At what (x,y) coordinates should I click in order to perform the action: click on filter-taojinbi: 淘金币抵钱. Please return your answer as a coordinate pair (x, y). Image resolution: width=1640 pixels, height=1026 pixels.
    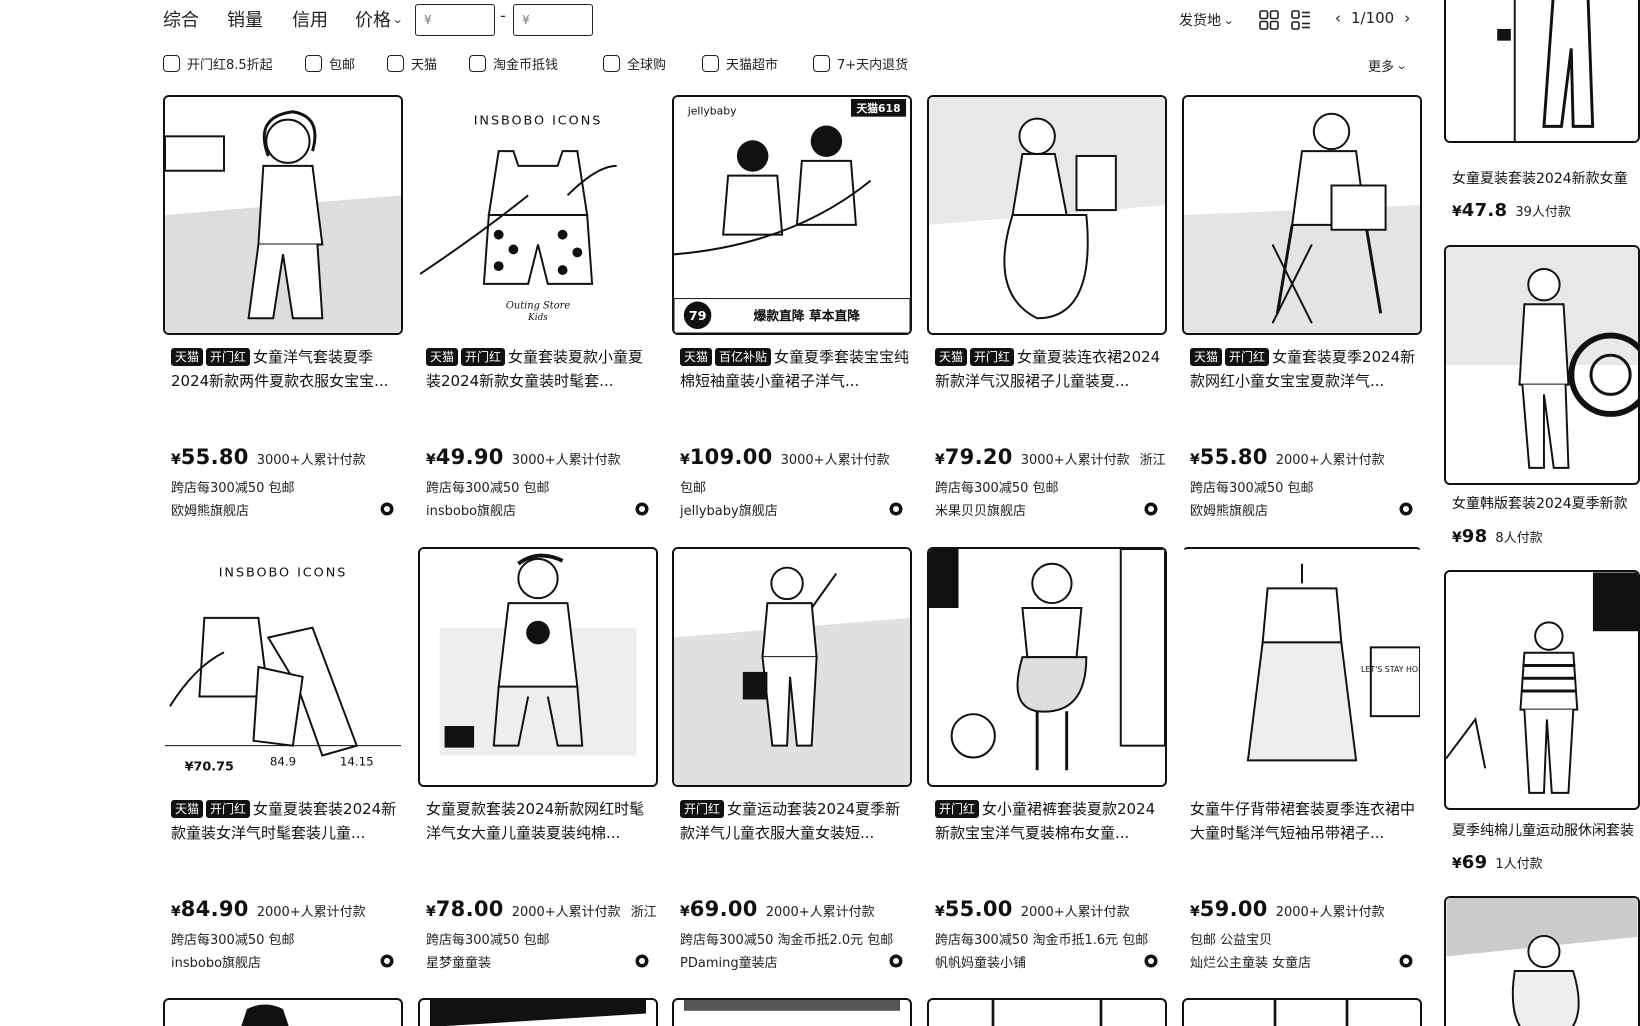
    Looking at the image, I should click on (513, 63).